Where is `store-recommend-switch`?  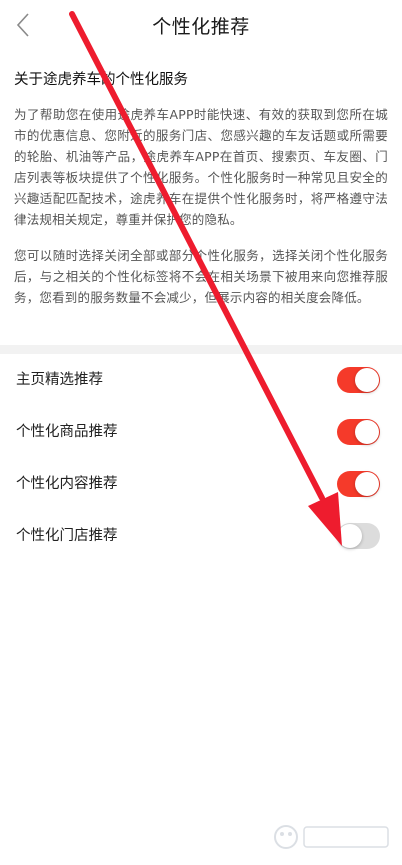
store-recommend-switch is located at coordinates (358, 536).